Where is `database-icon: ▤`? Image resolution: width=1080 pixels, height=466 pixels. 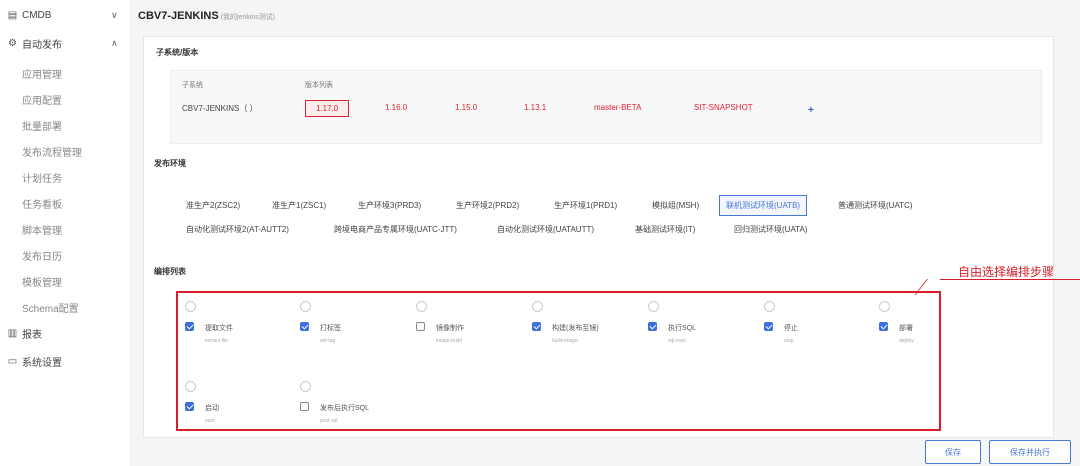 database-icon: ▤ is located at coordinates (12, 15).